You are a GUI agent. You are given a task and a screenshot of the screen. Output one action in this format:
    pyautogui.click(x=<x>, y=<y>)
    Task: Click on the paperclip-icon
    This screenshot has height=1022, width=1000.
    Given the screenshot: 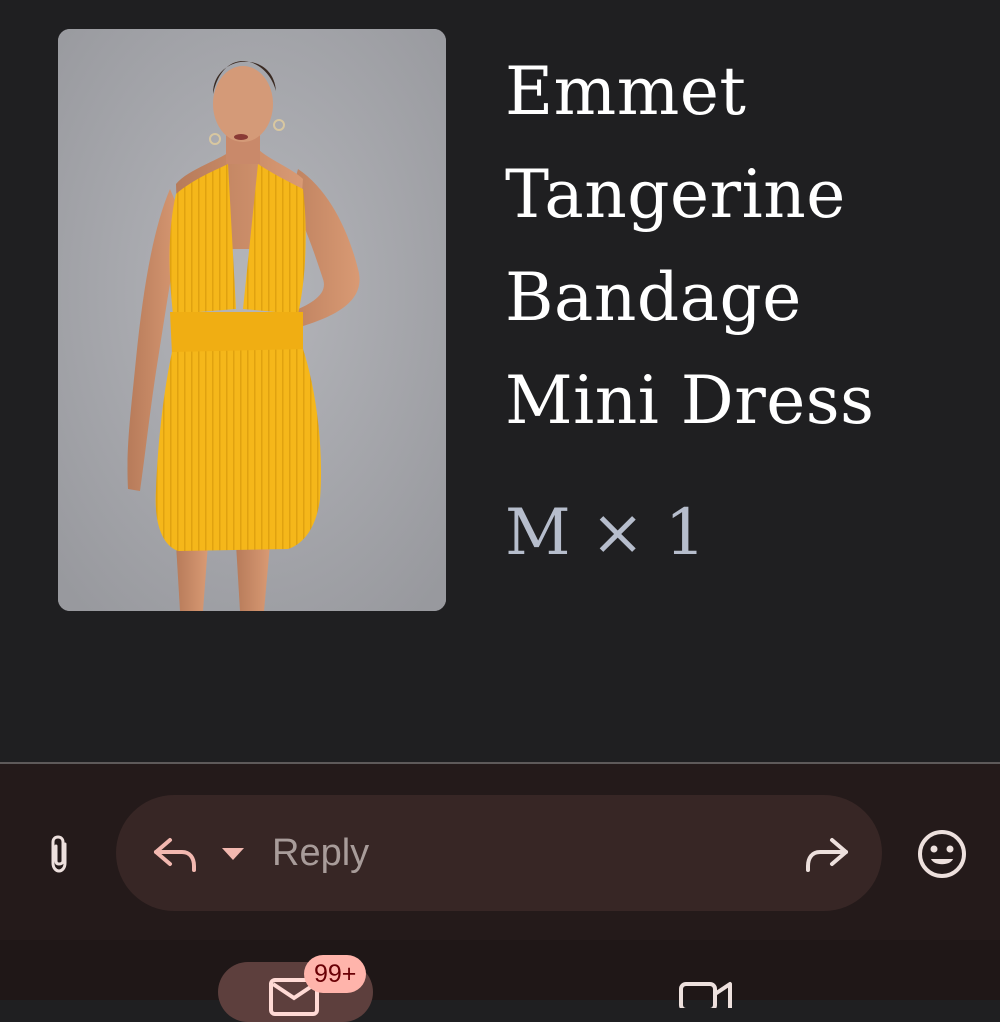 What is the action you would take?
    pyautogui.click(x=59, y=854)
    